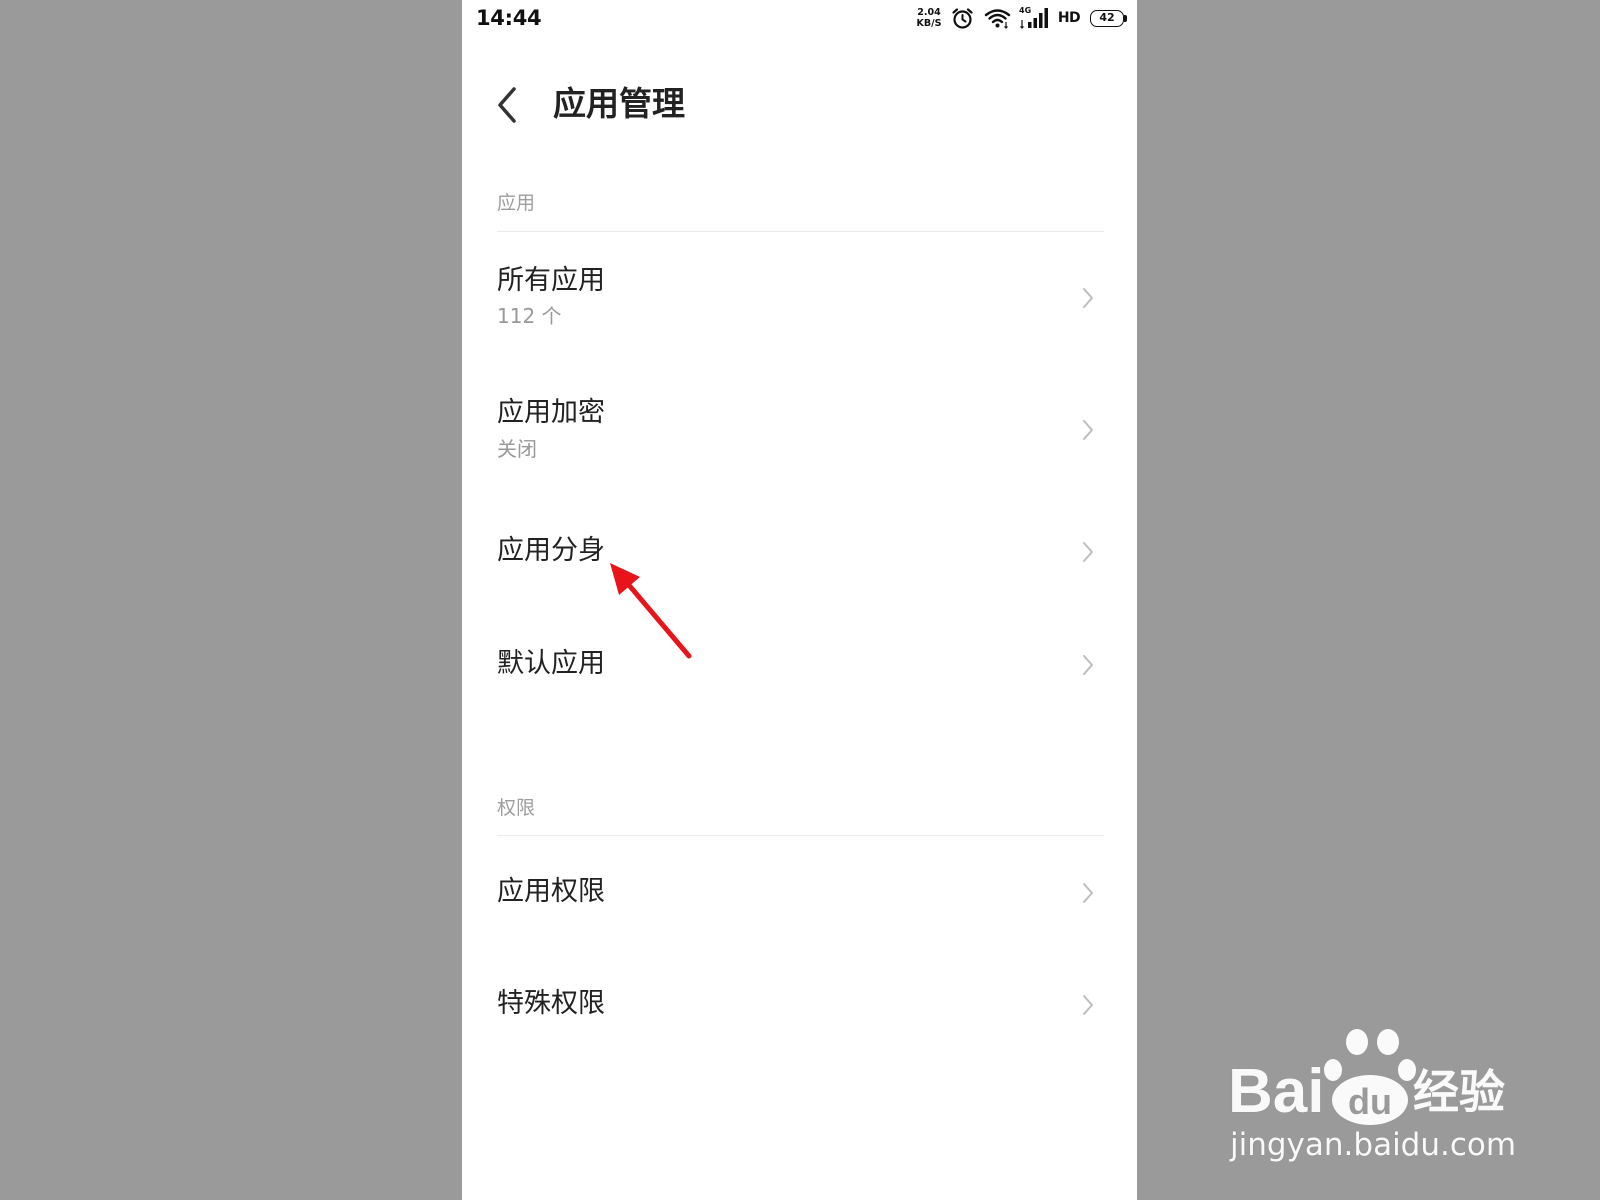  I want to click on list-item-title: 默认应用, so click(551, 663).